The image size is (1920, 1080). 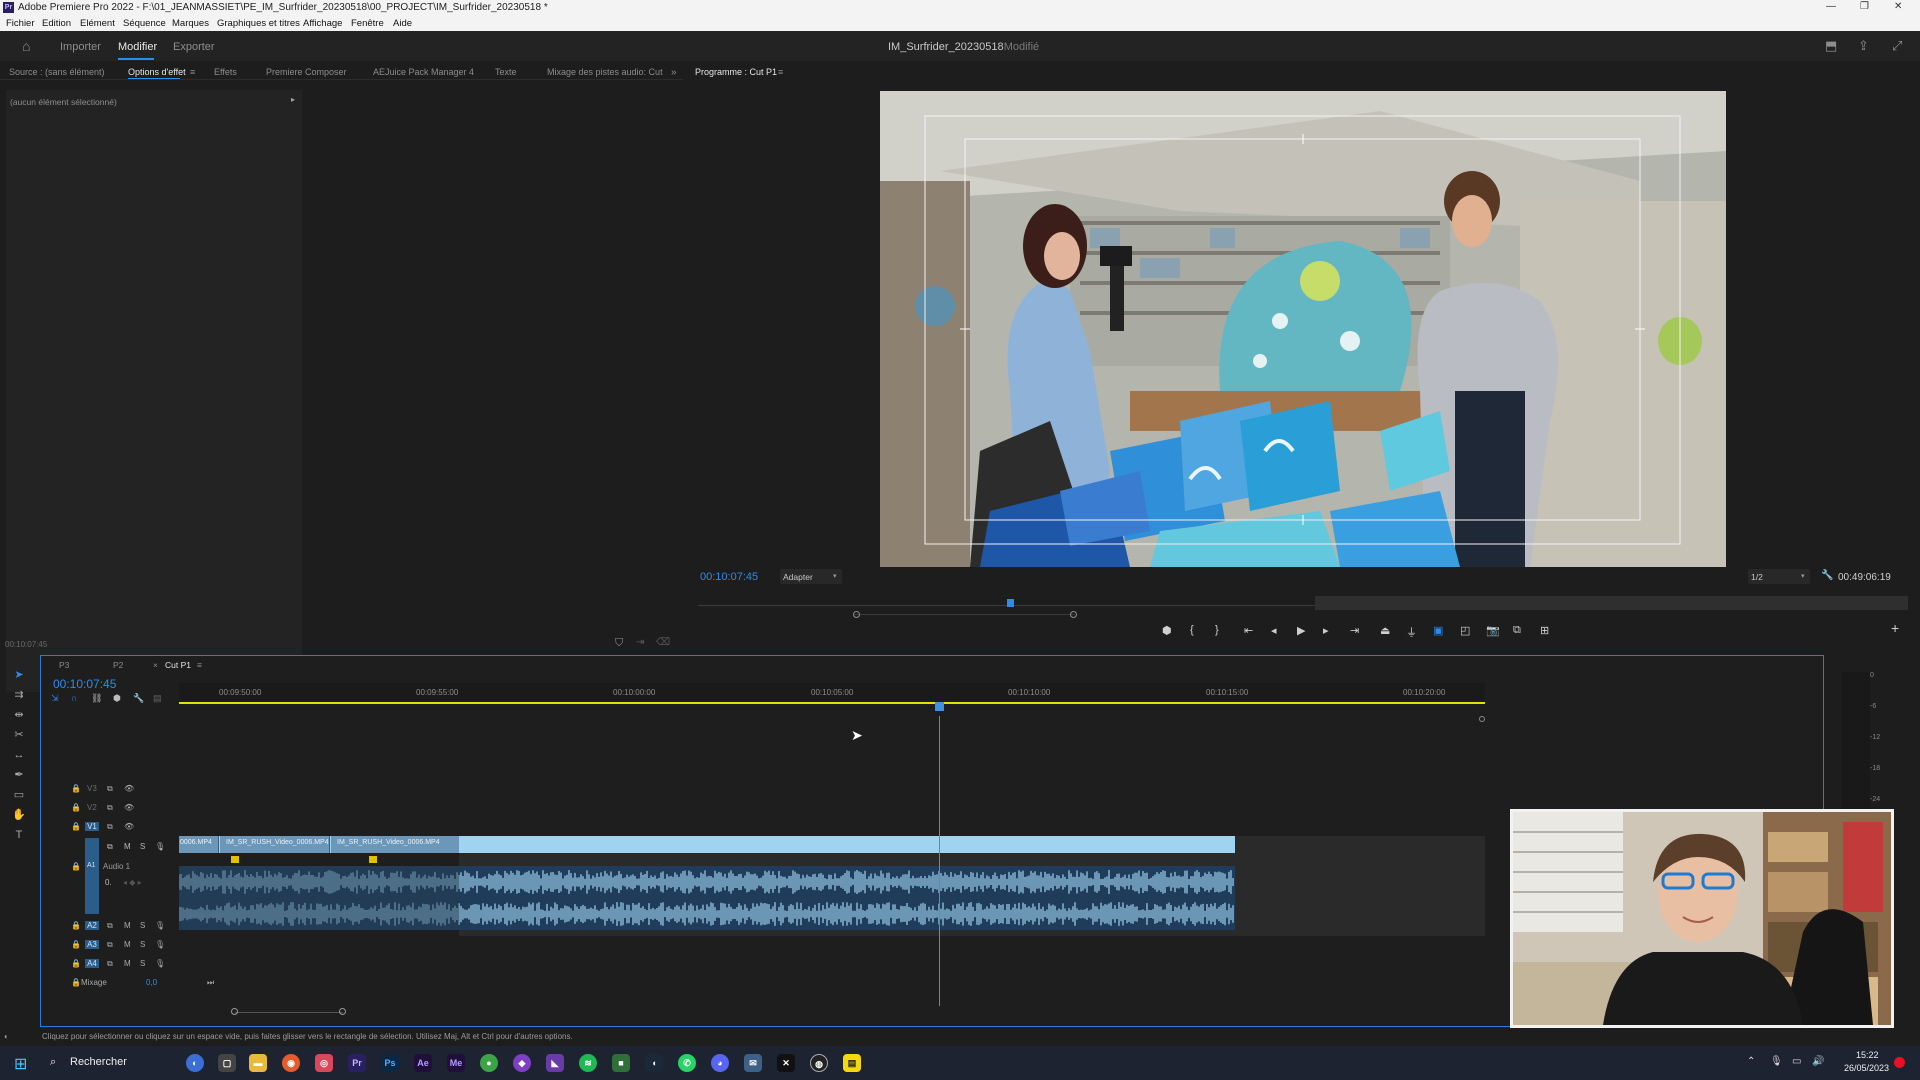 I want to click on epic-games-icon: ✕, so click(x=786, y=1063).